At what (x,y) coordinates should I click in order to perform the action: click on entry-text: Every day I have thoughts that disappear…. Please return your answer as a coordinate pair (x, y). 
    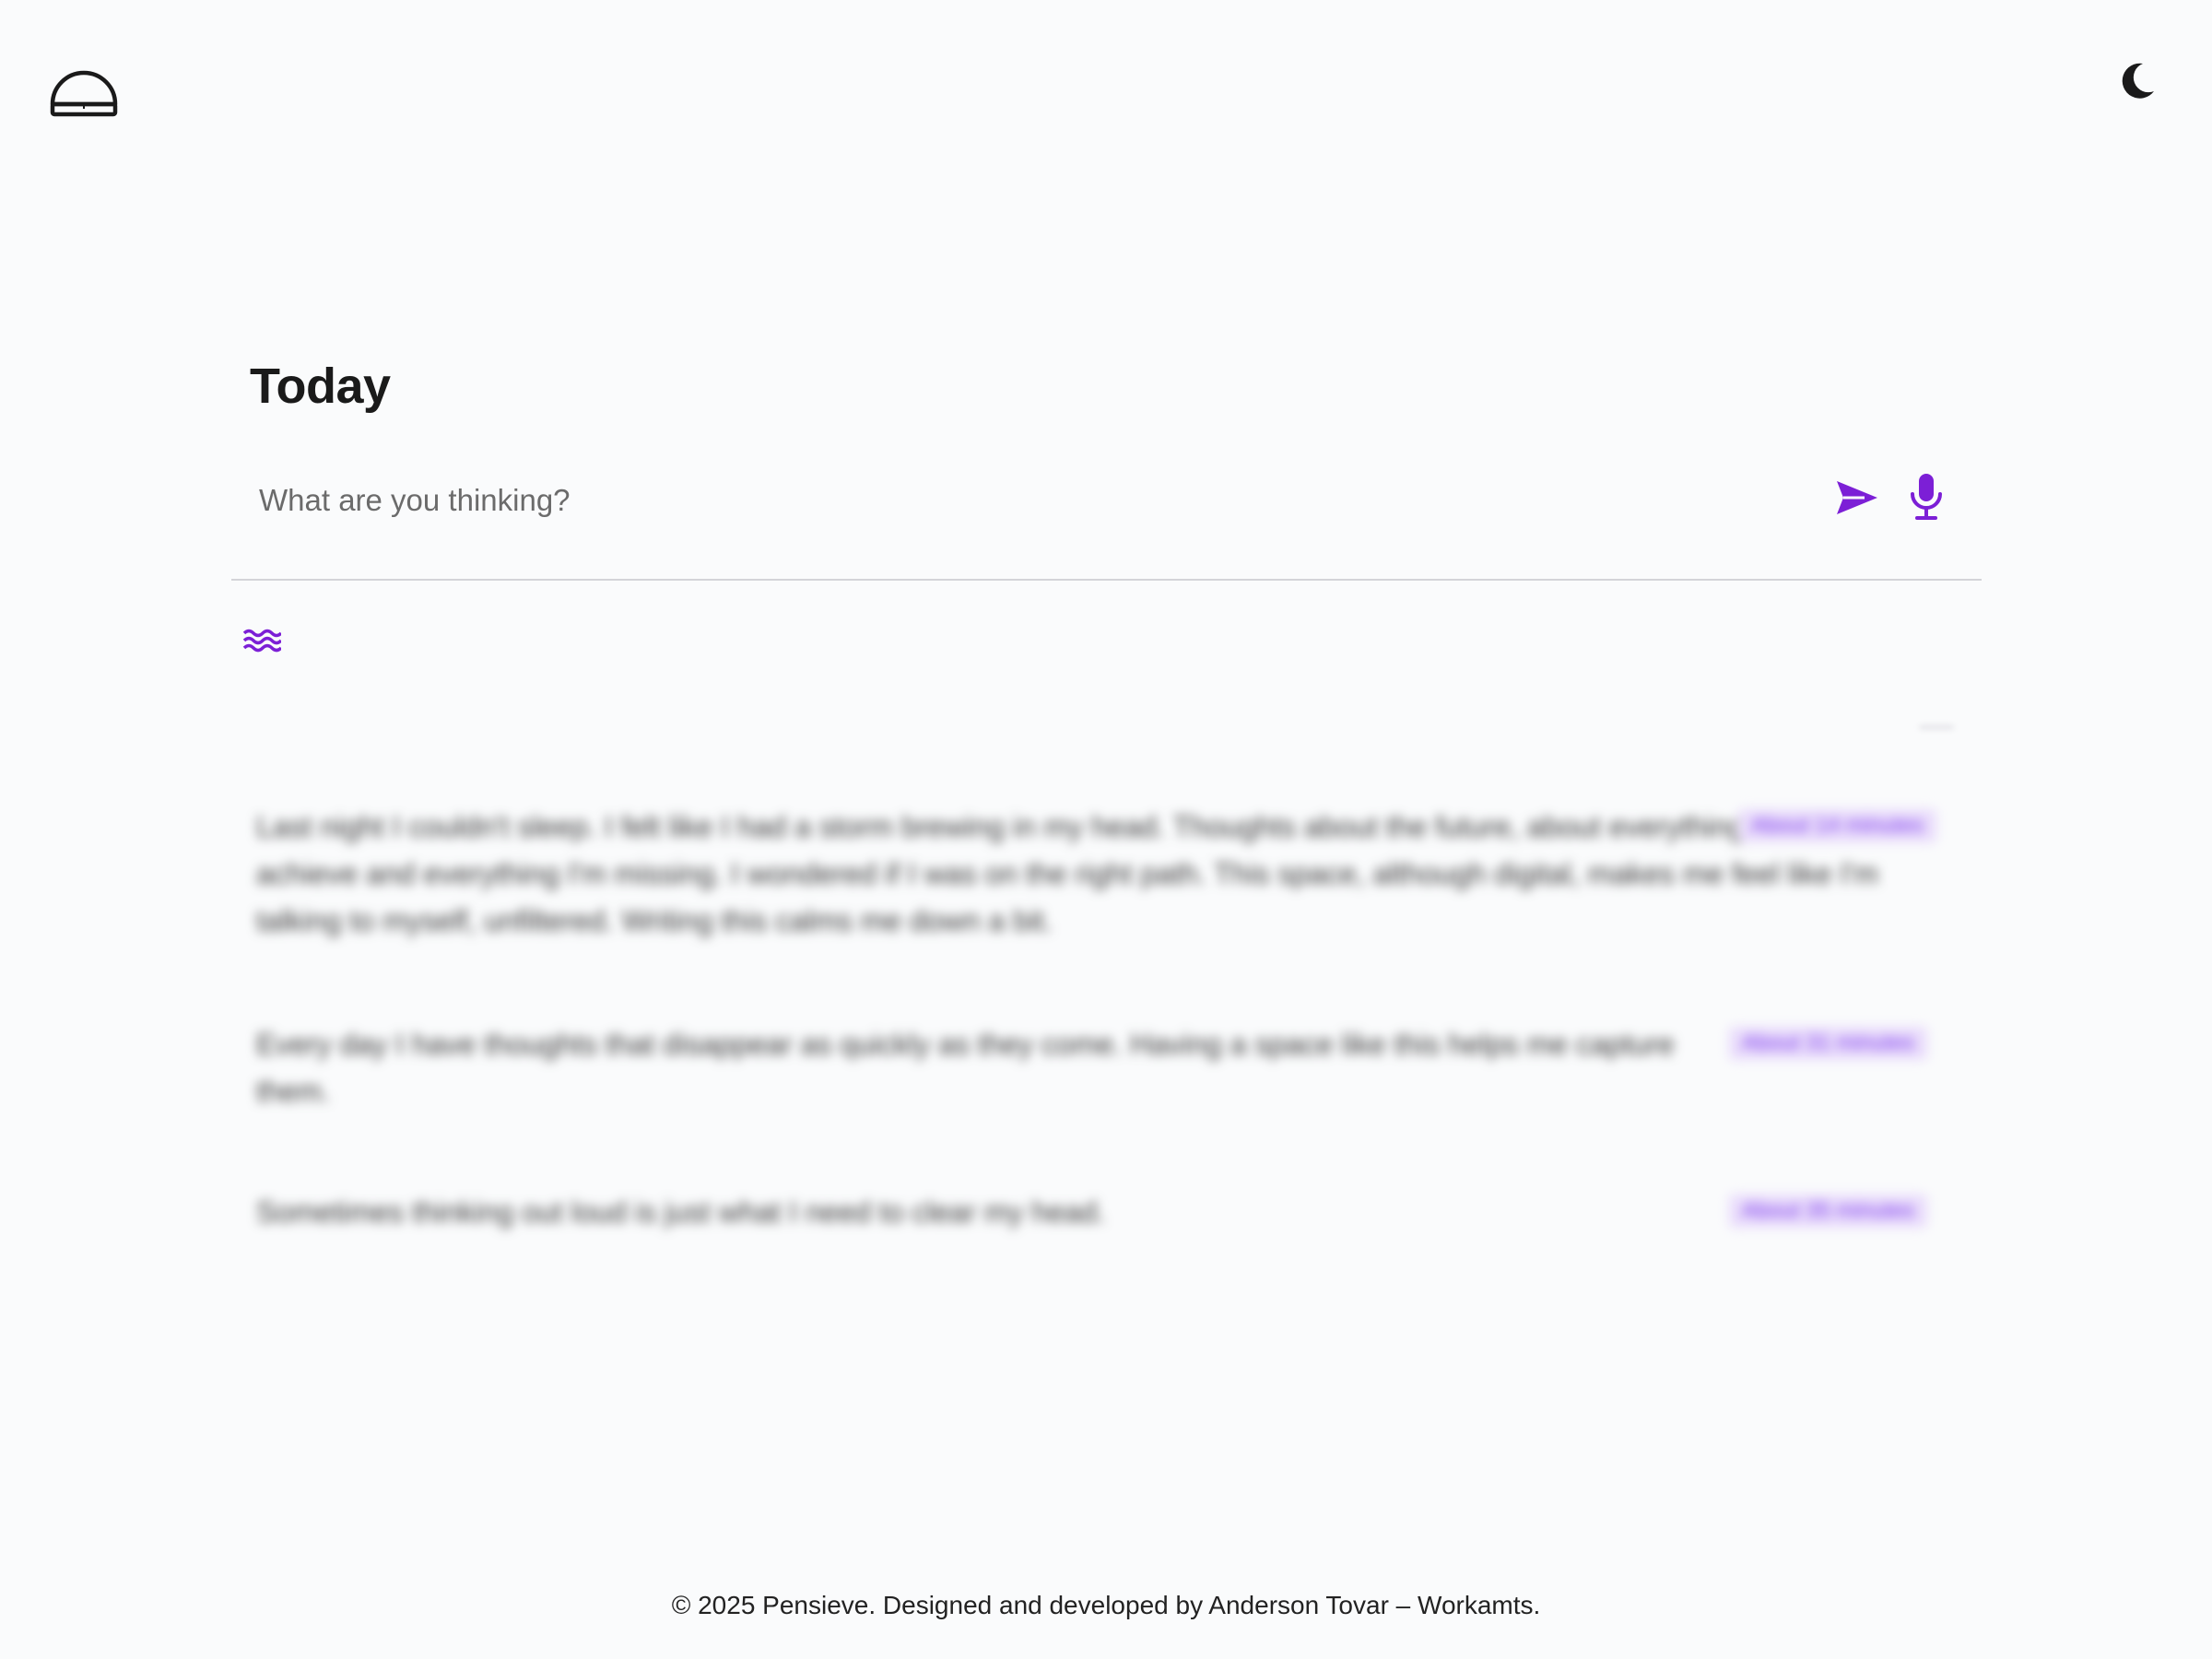
    Looking at the image, I should click on (965, 1068).